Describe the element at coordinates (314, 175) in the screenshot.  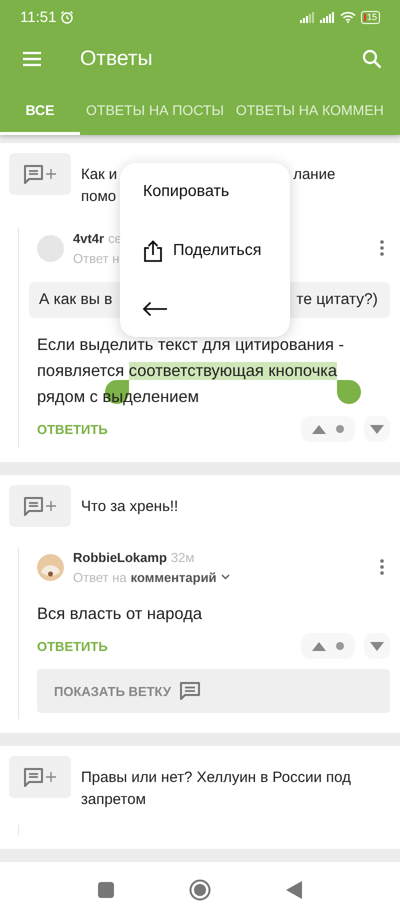
I see `post-title: лание` at that location.